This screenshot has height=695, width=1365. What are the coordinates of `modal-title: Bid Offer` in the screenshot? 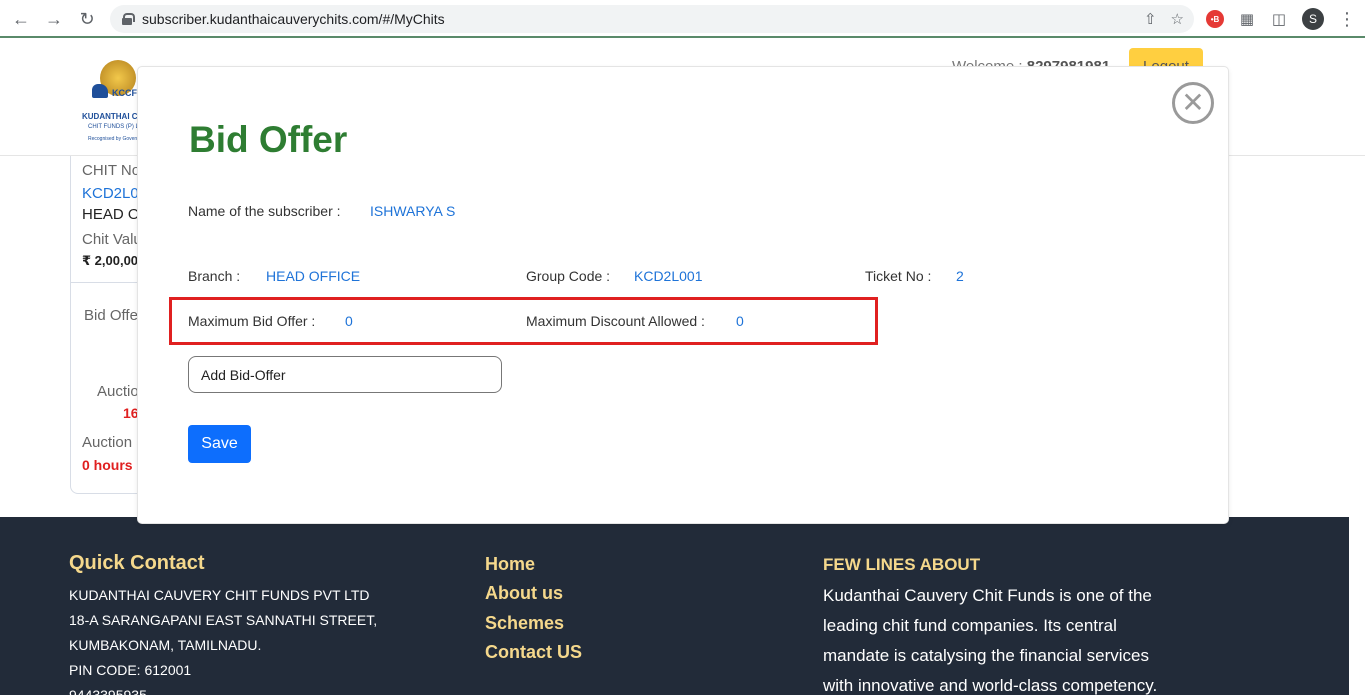 It's located at (268, 139).